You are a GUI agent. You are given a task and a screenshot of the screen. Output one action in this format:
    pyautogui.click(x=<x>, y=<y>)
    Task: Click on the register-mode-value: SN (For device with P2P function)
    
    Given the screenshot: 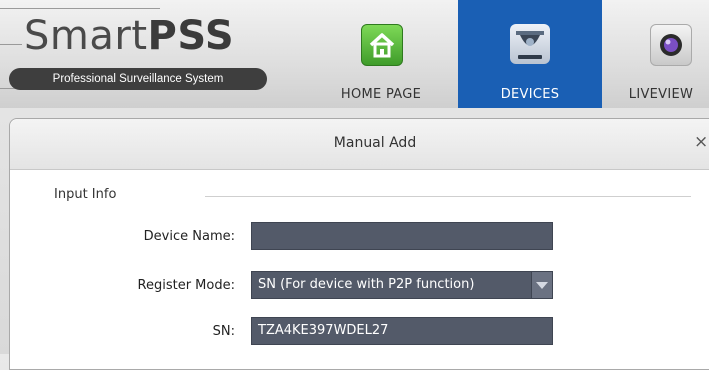 What is the action you would take?
    pyautogui.click(x=366, y=284)
    